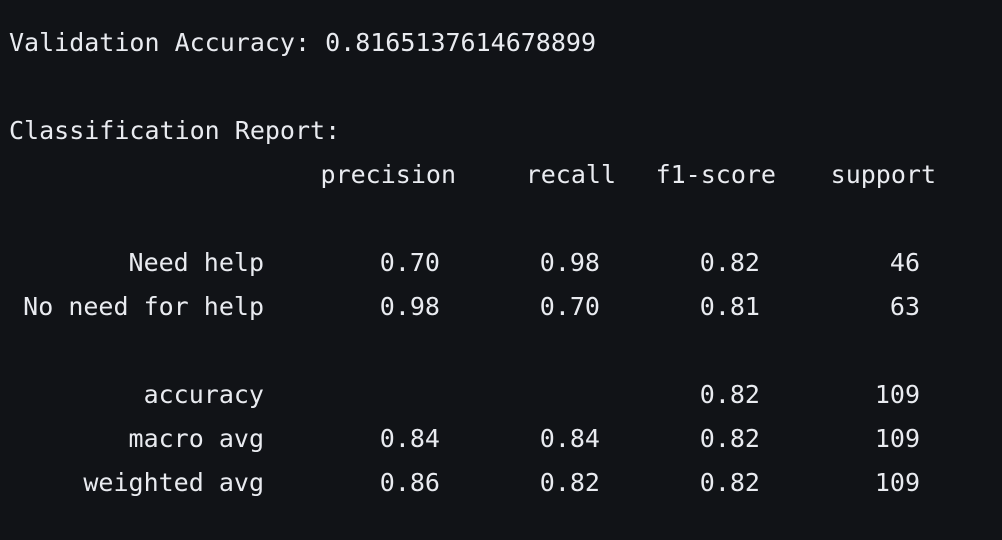  Describe the element at coordinates (203, 394) in the screenshot. I see `row-label: accuracy` at that location.